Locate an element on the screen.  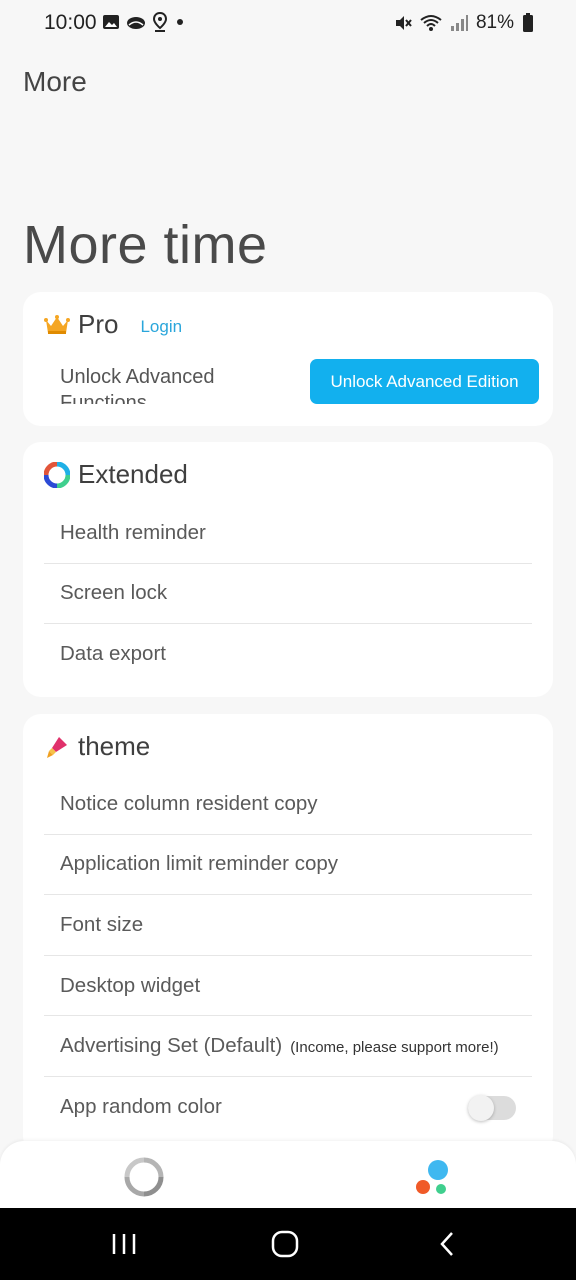
app-random-color-label: App random color is located at coordinates (141, 1107).